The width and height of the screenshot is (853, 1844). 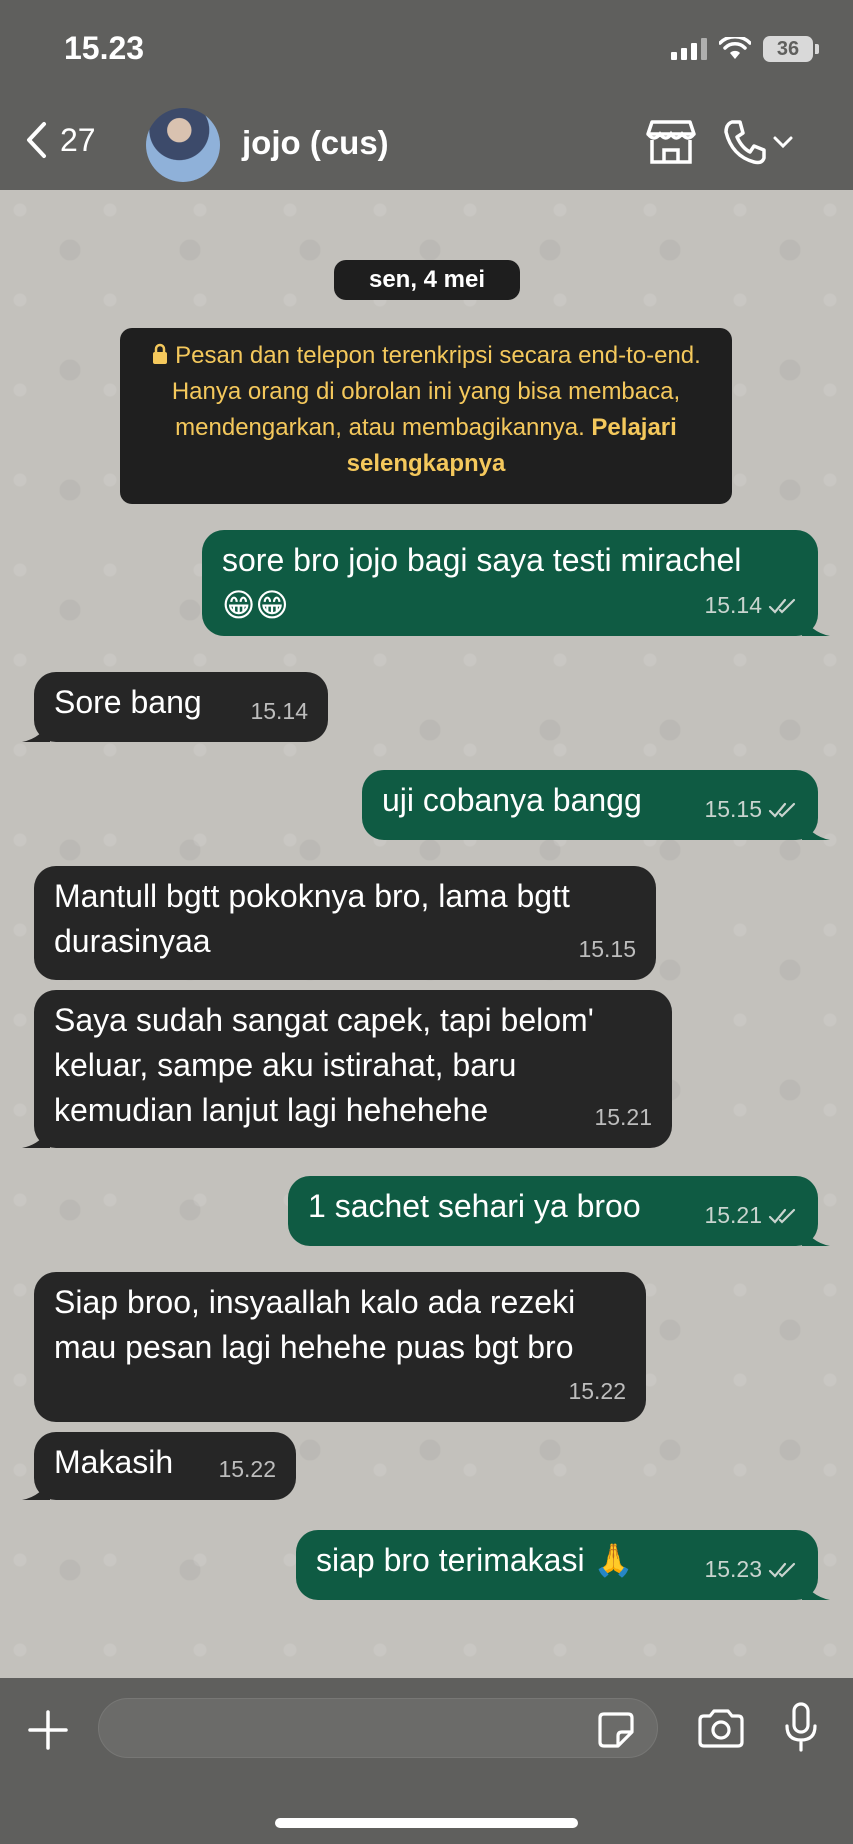 What do you see at coordinates (733, 1569) in the screenshot?
I see `message-time: 15.23` at bounding box center [733, 1569].